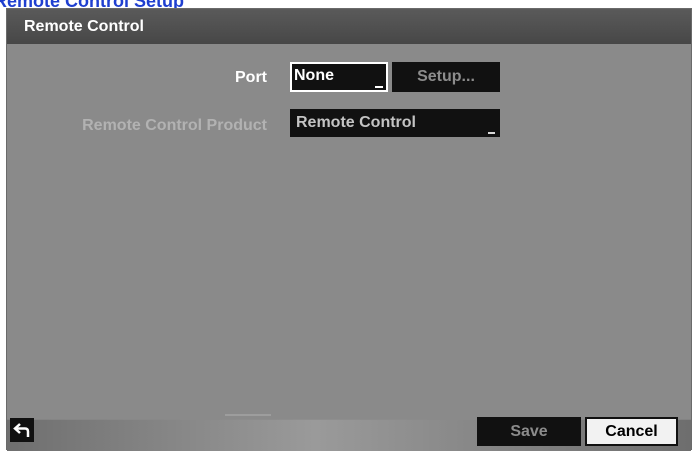 The height and width of the screenshot is (451, 692). Describe the element at coordinates (631, 431) in the screenshot. I see `cancel-button: Cancel` at that location.